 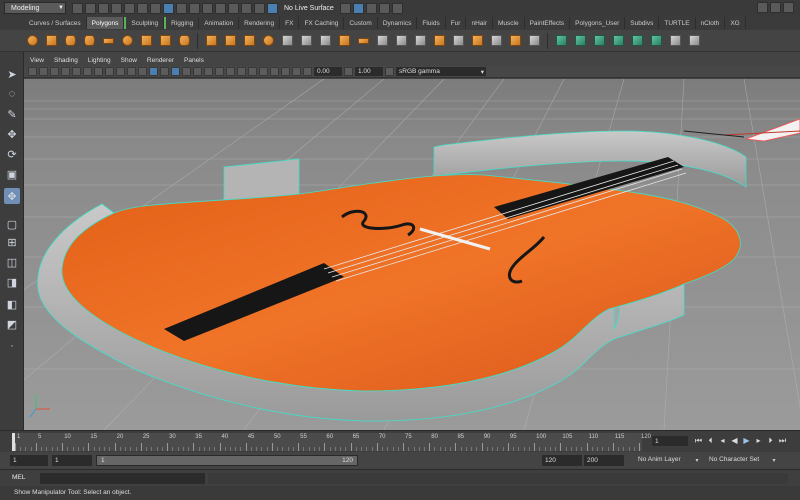 What do you see at coordinates (306, 41) in the screenshot?
I see `boolean-difference-icon` at bounding box center [306, 41].